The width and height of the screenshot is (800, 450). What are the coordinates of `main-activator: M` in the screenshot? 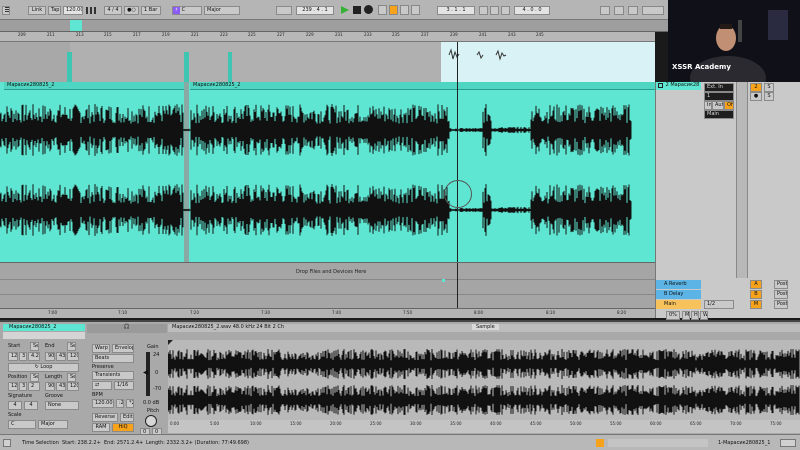 It's located at (756, 304).